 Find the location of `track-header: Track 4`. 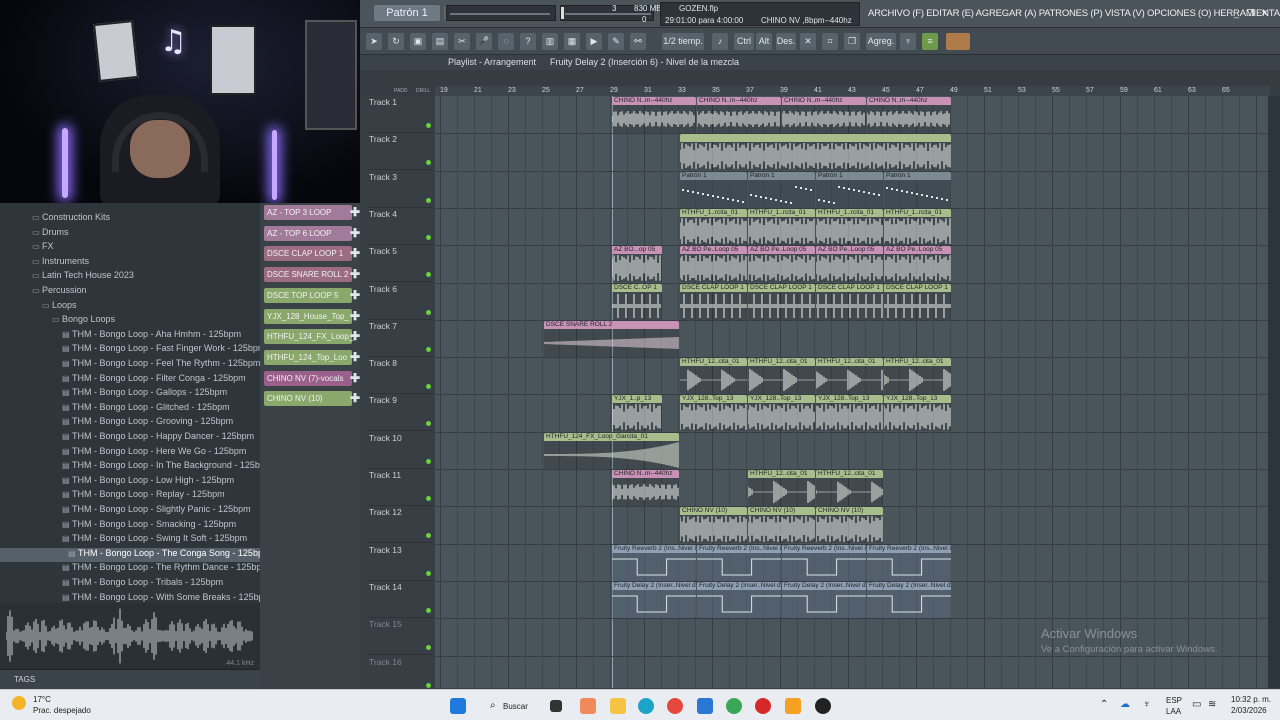

track-header: Track 4 is located at coordinates (400, 226).